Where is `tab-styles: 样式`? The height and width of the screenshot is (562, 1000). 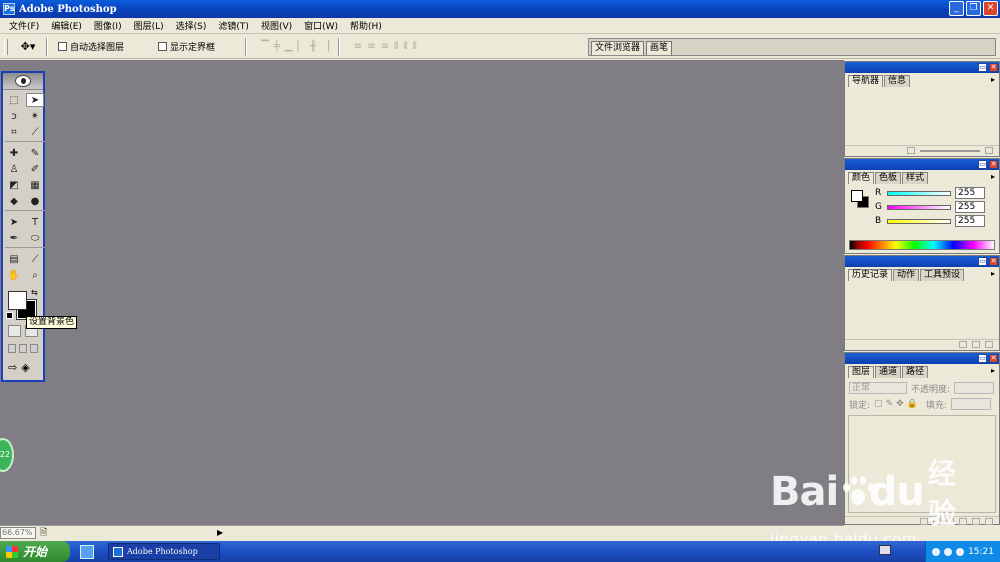
tab-styles: 样式 is located at coordinates (915, 178).